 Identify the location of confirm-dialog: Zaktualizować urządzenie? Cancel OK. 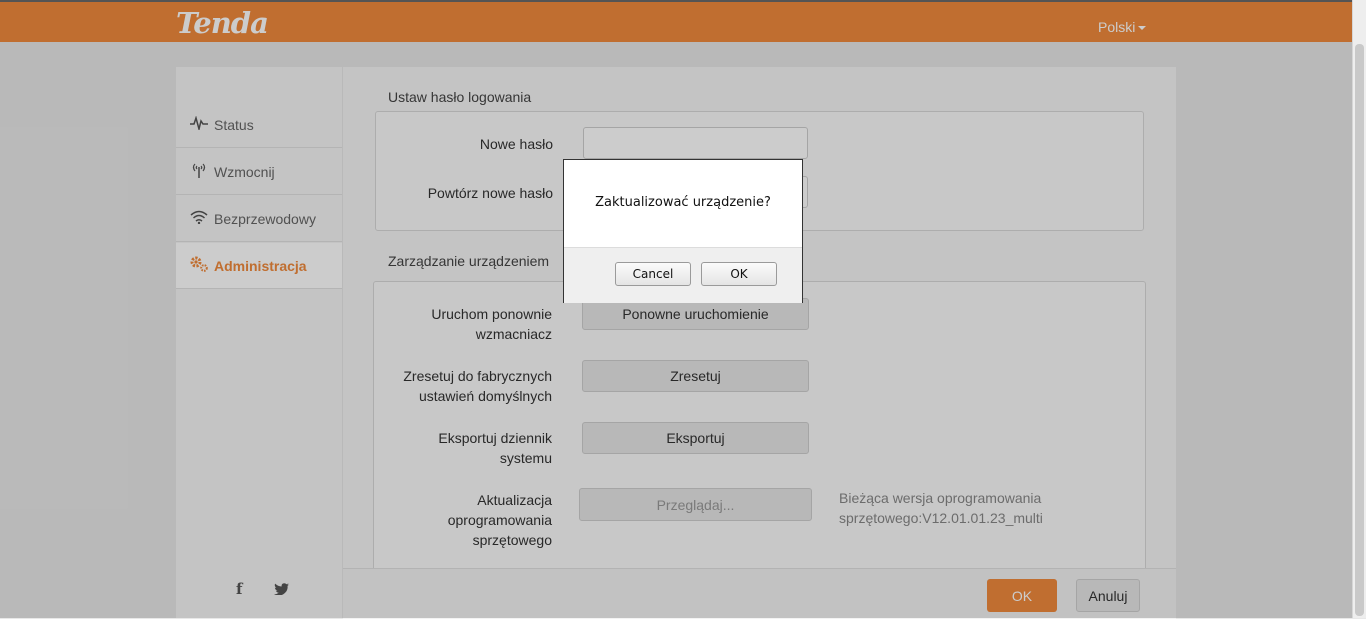
(683, 231).